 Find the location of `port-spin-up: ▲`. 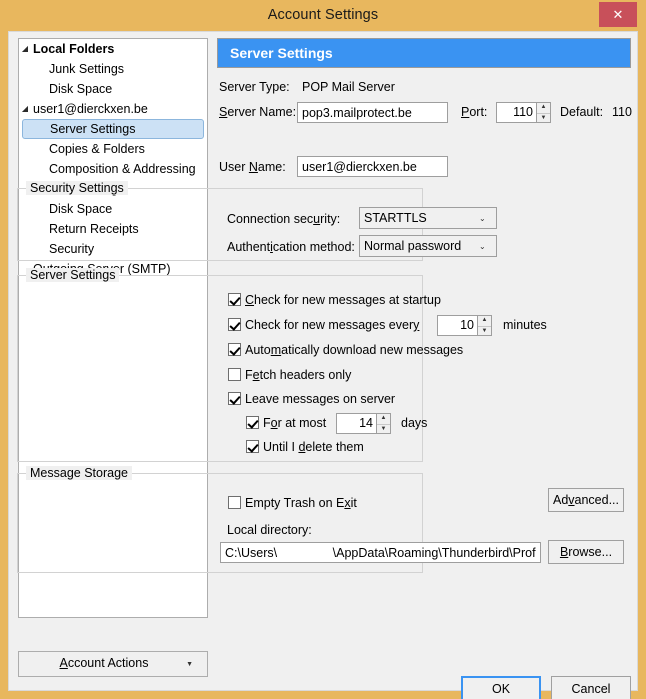

port-spin-up: ▲ is located at coordinates (543, 108).